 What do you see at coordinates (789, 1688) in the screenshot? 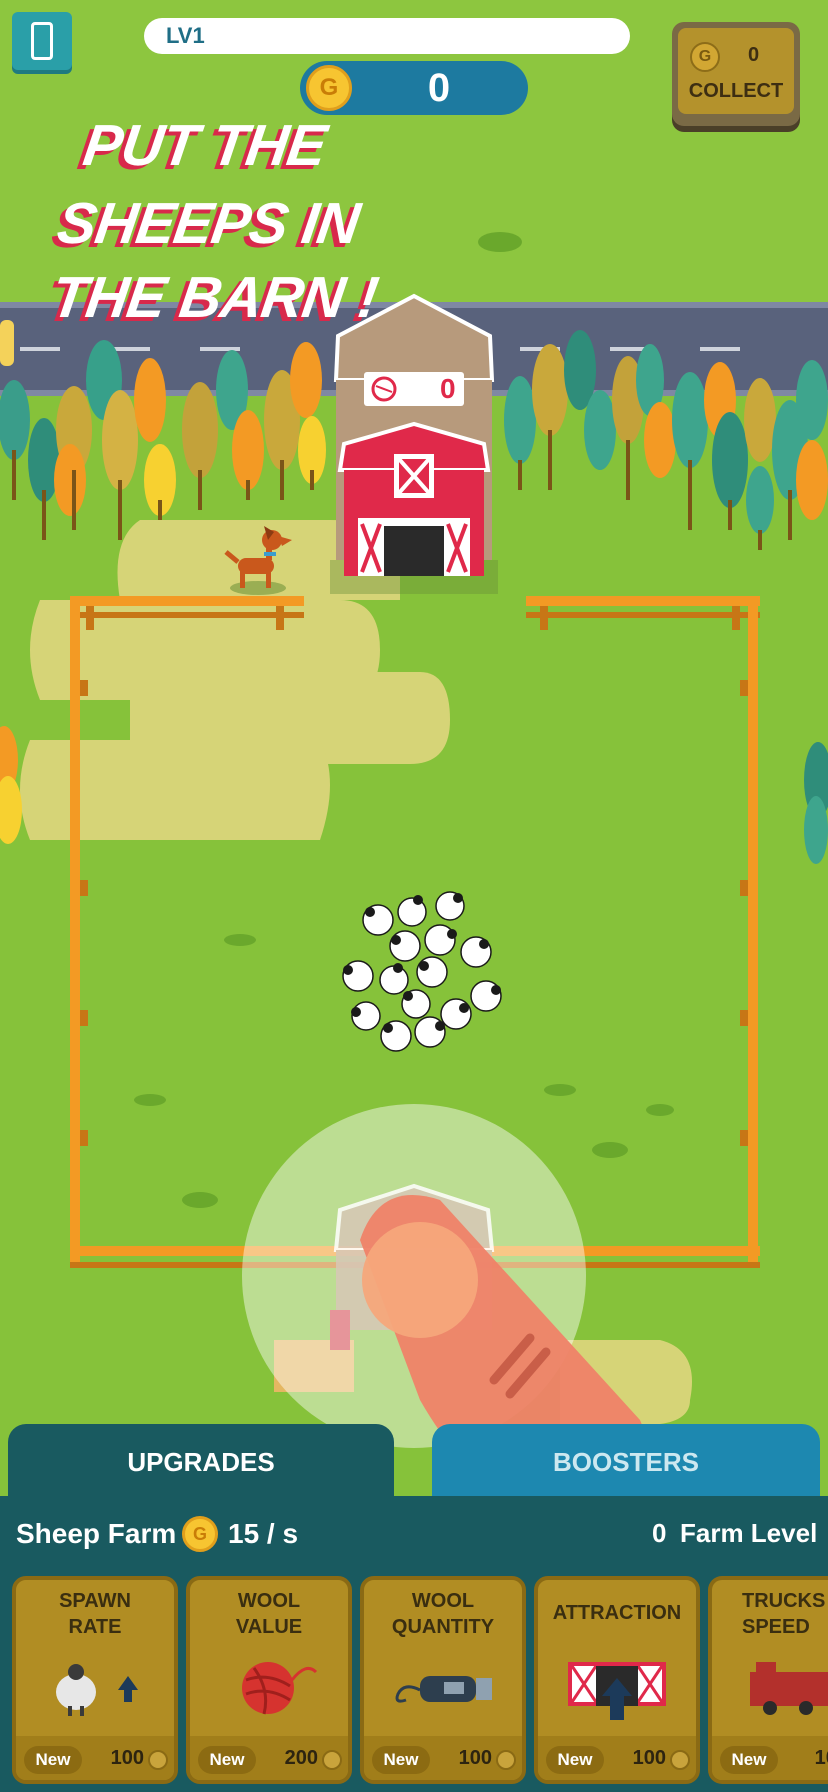
I see `truck-icon` at bounding box center [789, 1688].